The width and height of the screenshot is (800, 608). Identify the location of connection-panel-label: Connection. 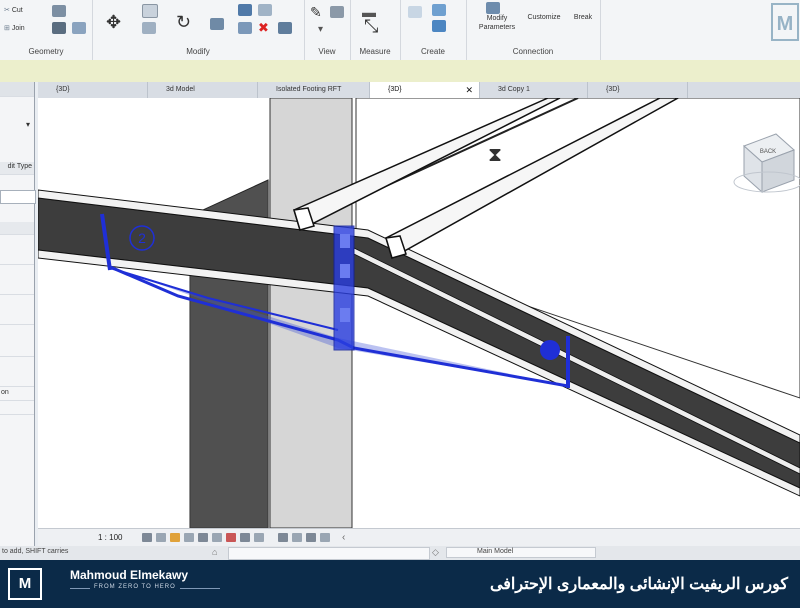
(533, 51).